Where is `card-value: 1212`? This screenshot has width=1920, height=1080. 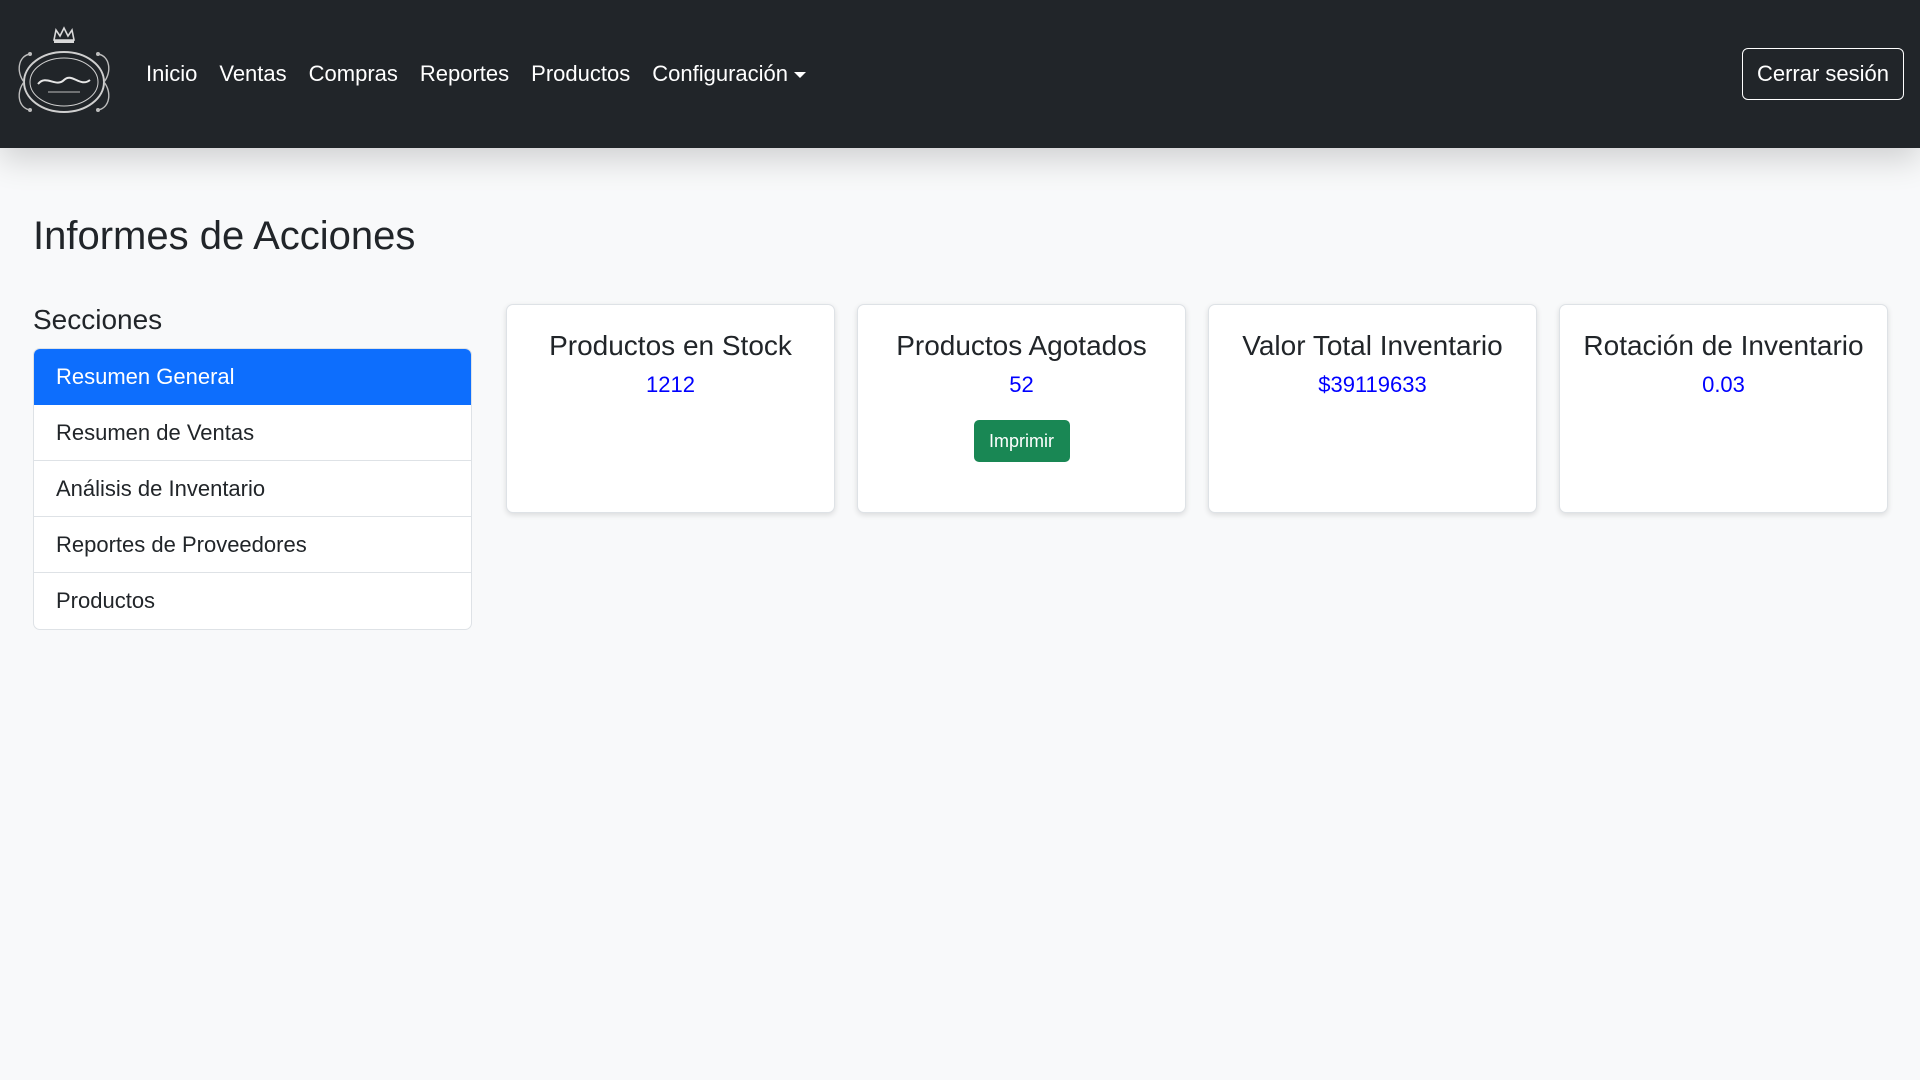
card-value: 1212 is located at coordinates (670, 384).